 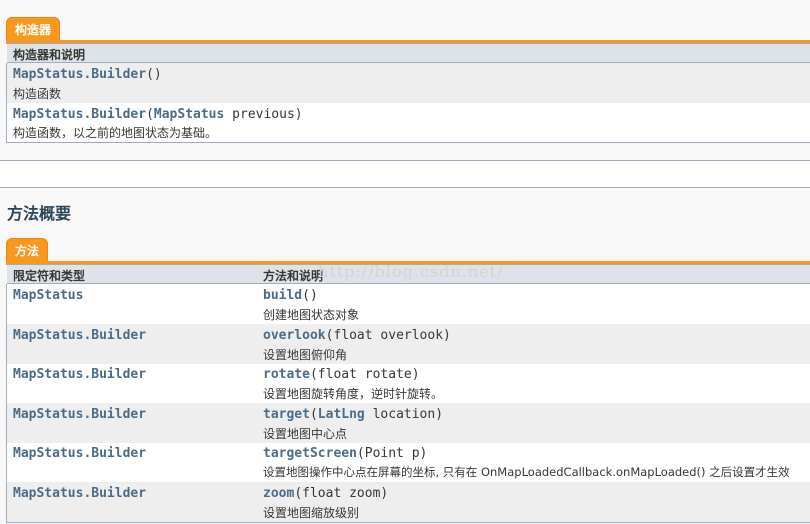 What do you see at coordinates (278, 493) in the screenshot?
I see `method-link-zoom: zoom` at bounding box center [278, 493].